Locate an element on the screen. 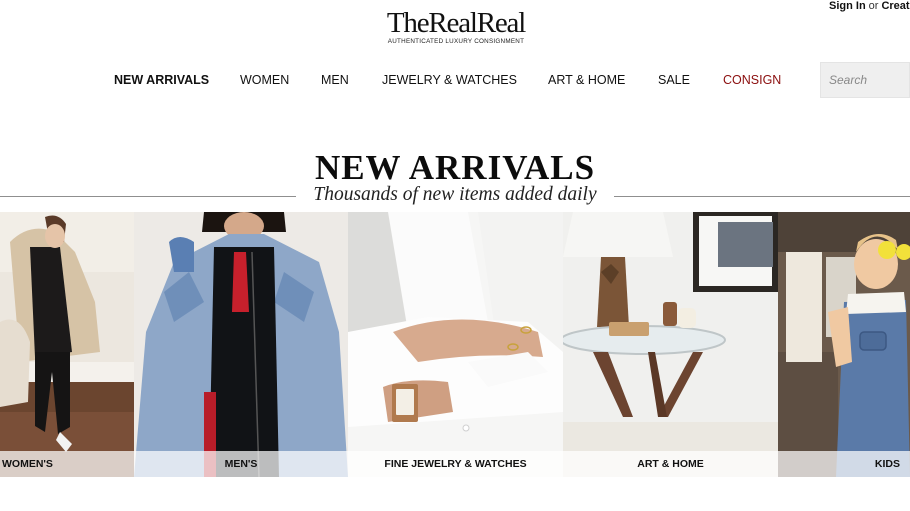 The height and width of the screenshot is (511, 910). sign-in-link: Sign In is located at coordinates (847, 6).